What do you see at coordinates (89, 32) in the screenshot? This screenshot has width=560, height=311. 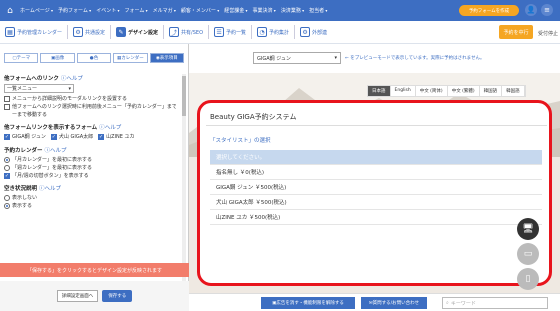 I see `common-settings-button: ⚙ 共通設定` at bounding box center [89, 32].